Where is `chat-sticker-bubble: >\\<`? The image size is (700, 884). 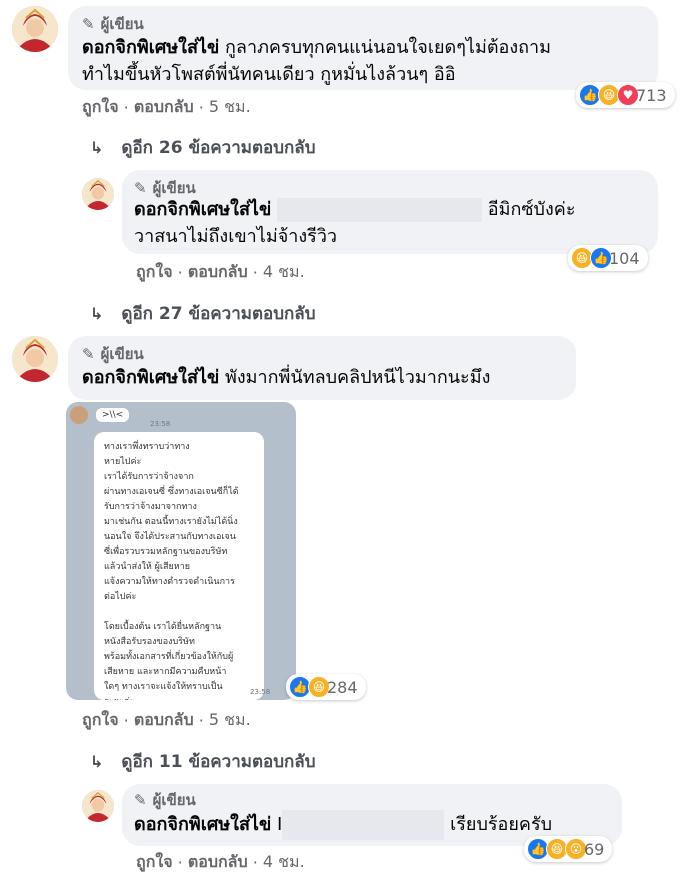 chat-sticker-bubble: >\\< is located at coordinates (113, 415).